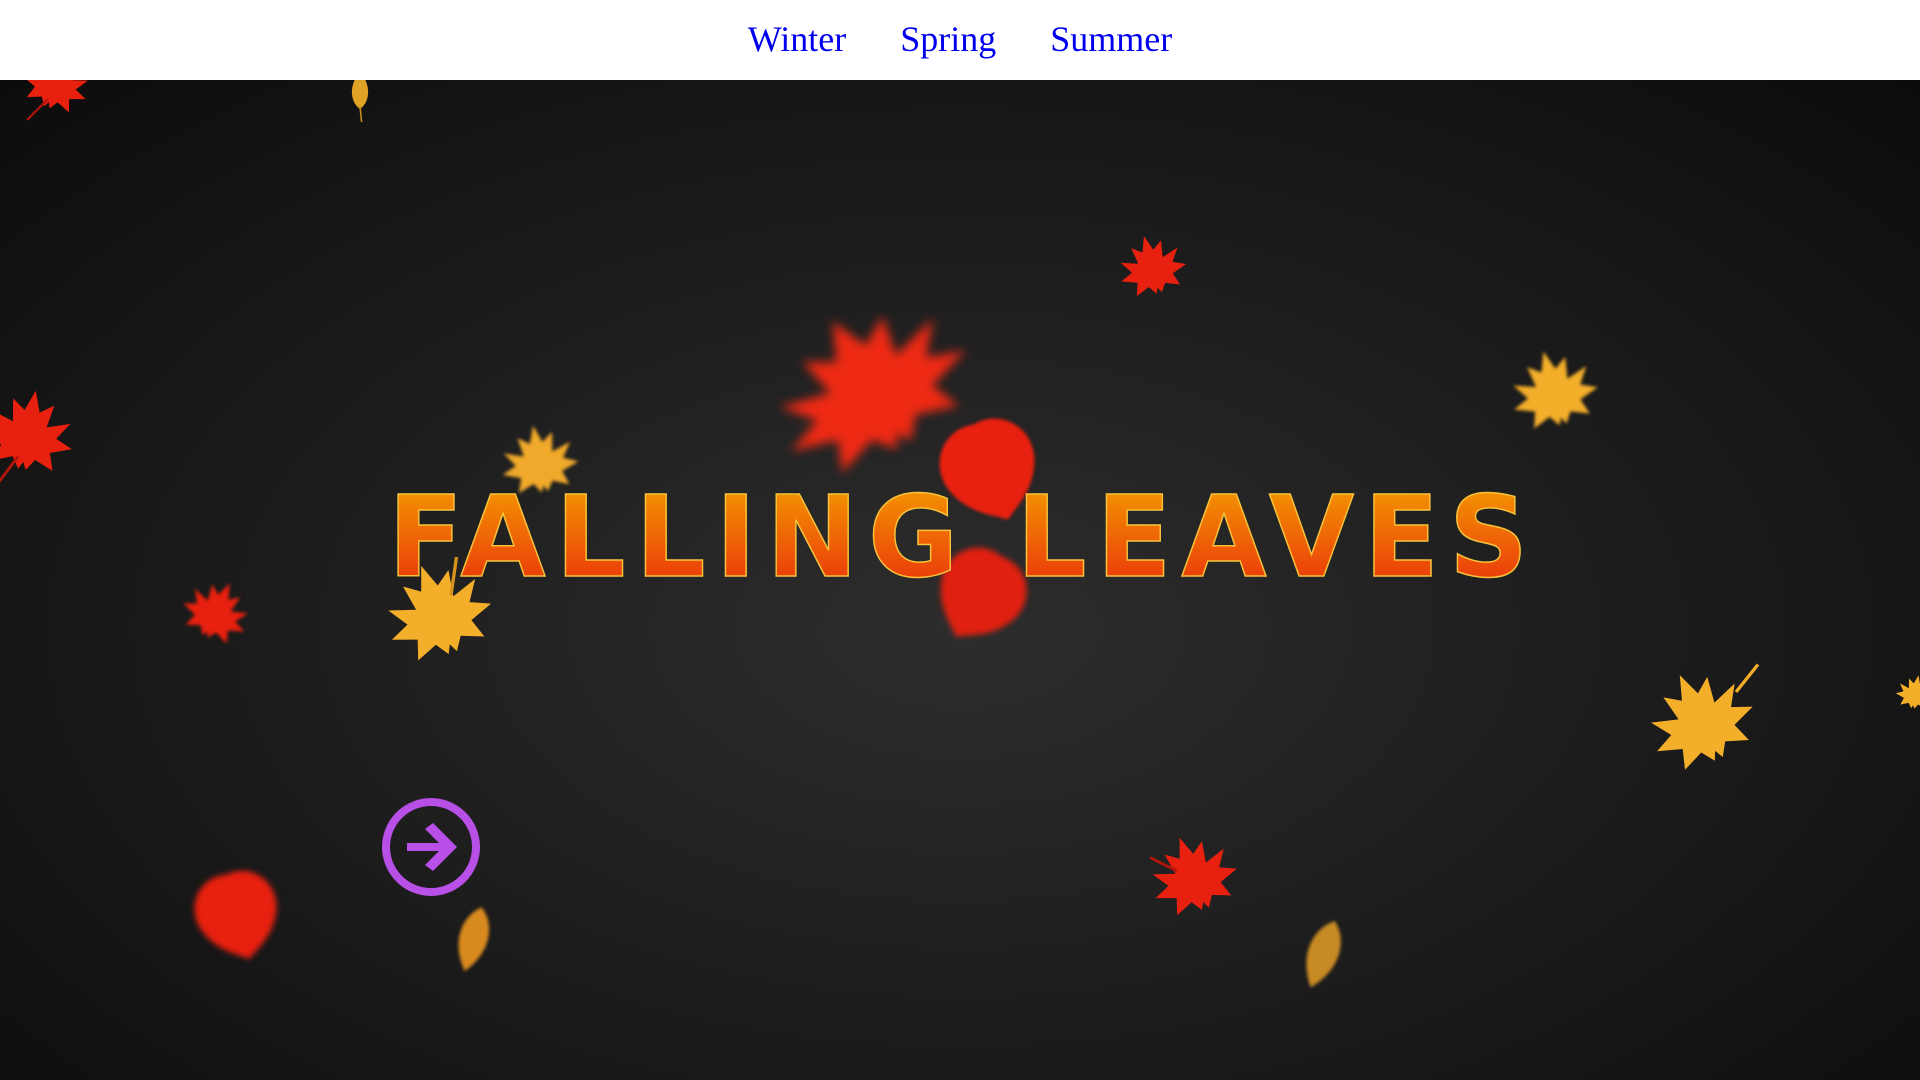 This screenshot has width=1920, height=1080. Describe the element at coordinates (238, 916) in the screenshot. I see `broad-leaf-icon` at that location.